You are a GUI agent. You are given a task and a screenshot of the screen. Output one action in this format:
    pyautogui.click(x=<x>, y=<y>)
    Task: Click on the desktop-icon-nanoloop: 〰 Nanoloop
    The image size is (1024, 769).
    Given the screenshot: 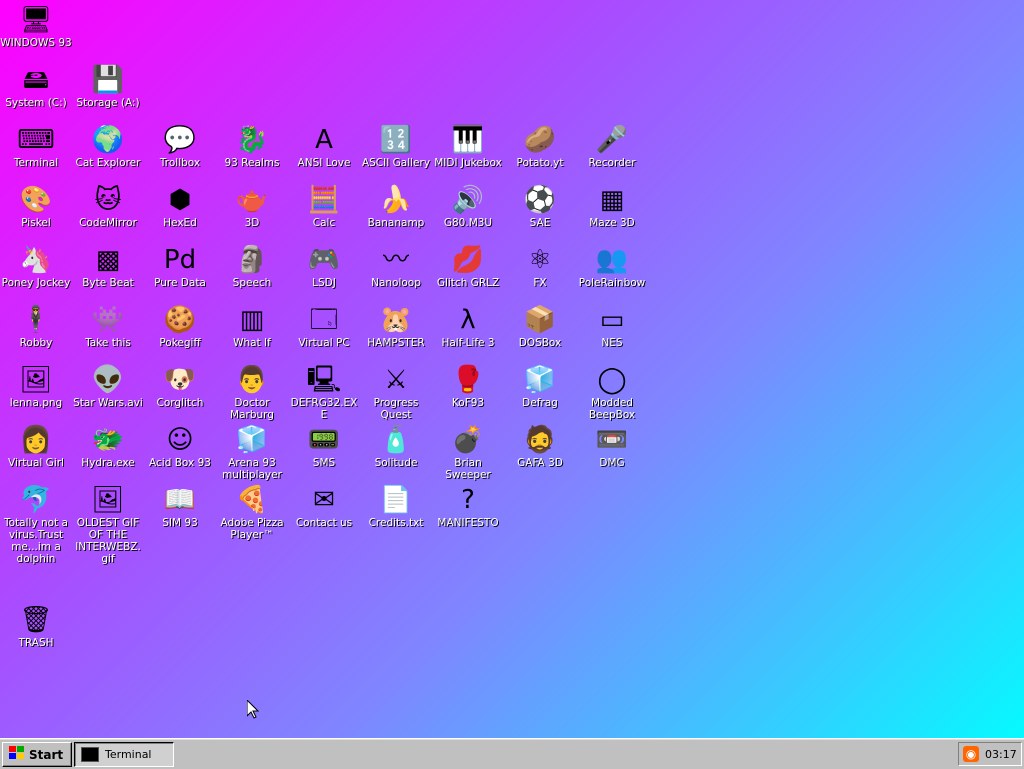 What is the action you would take?
    pyautogui.click(x=396, y=266)
    